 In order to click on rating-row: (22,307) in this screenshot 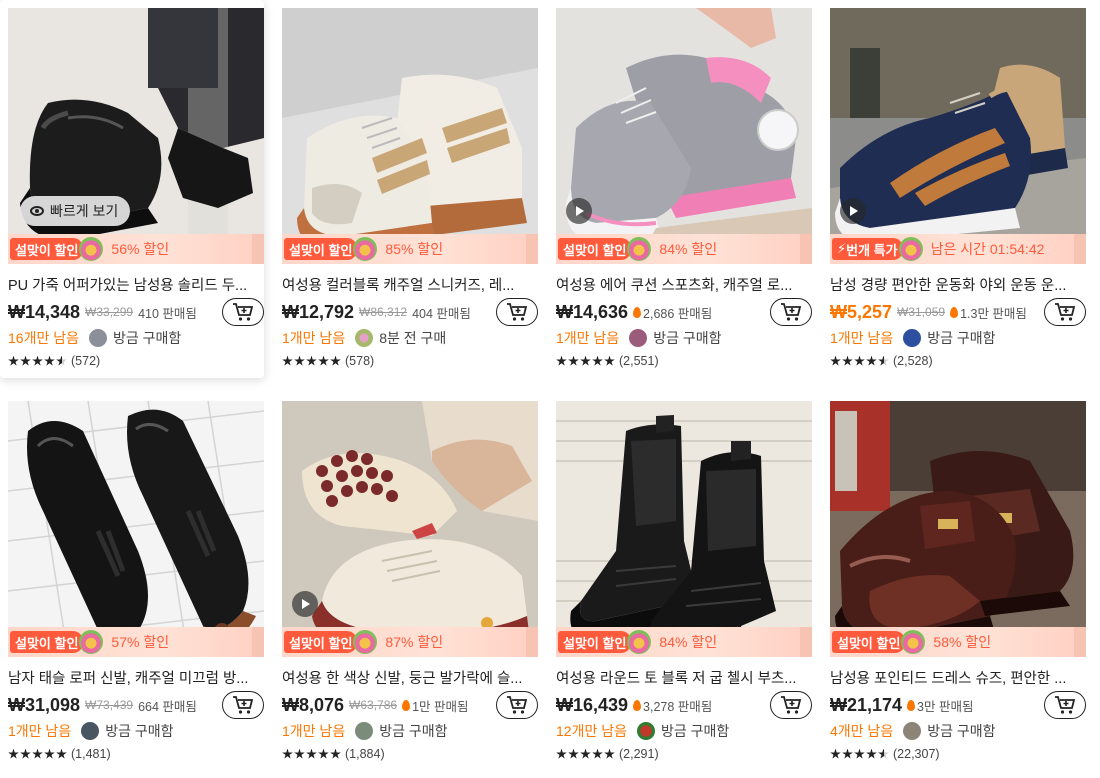, I will do `click(885, 754)`.